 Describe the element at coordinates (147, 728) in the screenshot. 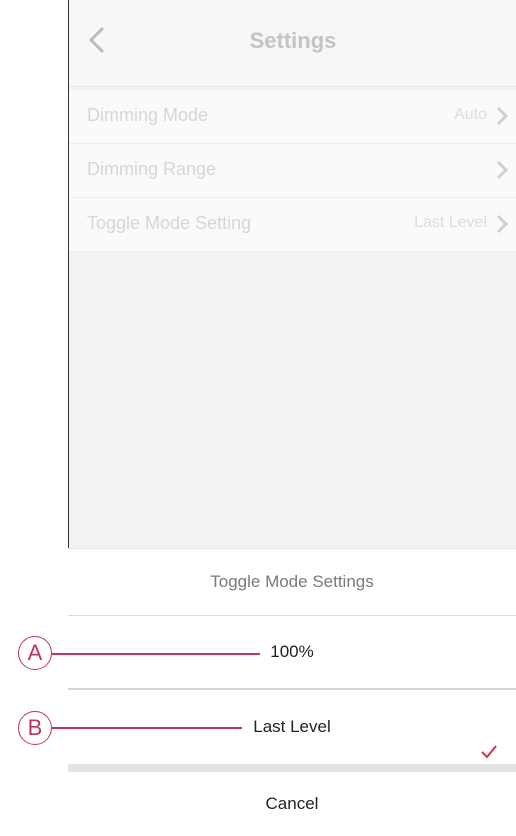

I see `callout-b-leader` at that location.